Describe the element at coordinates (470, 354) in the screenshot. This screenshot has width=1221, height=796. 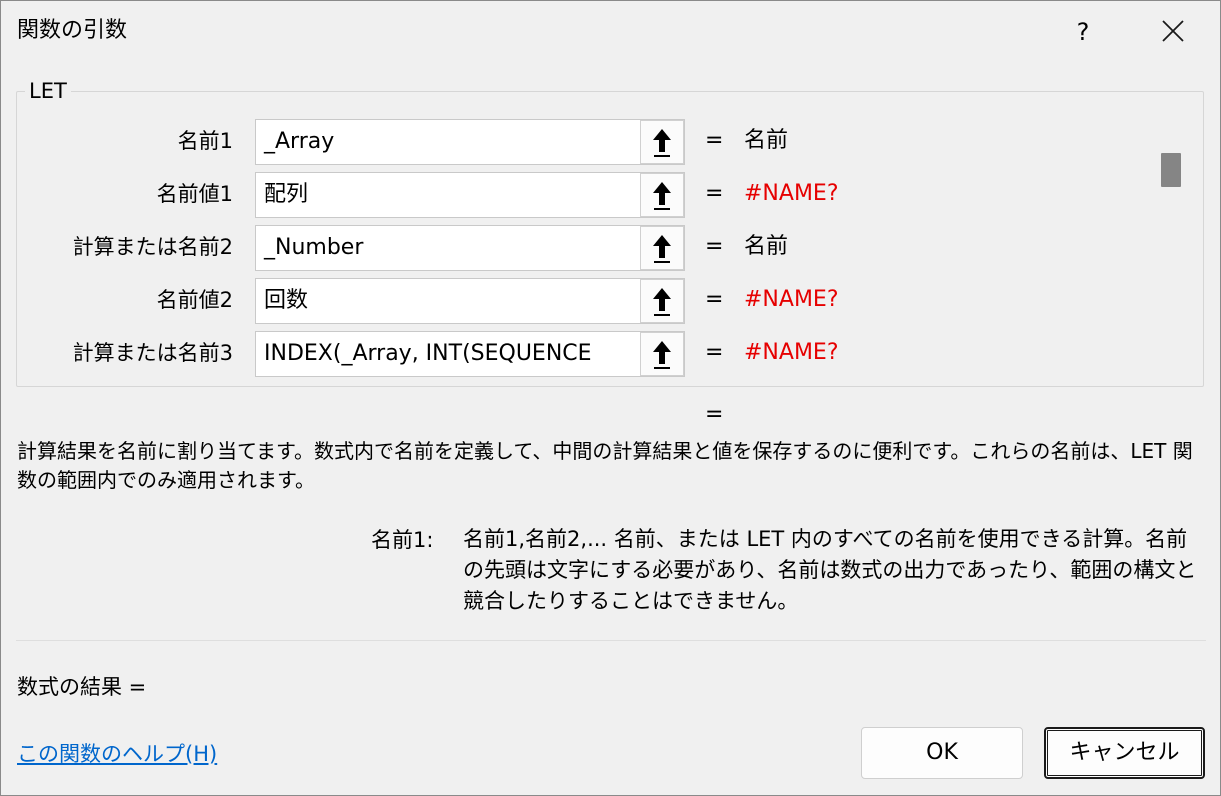
I see `arg-input-calc3: INDEX(_Array, INT(SEQUENCE` at that location.